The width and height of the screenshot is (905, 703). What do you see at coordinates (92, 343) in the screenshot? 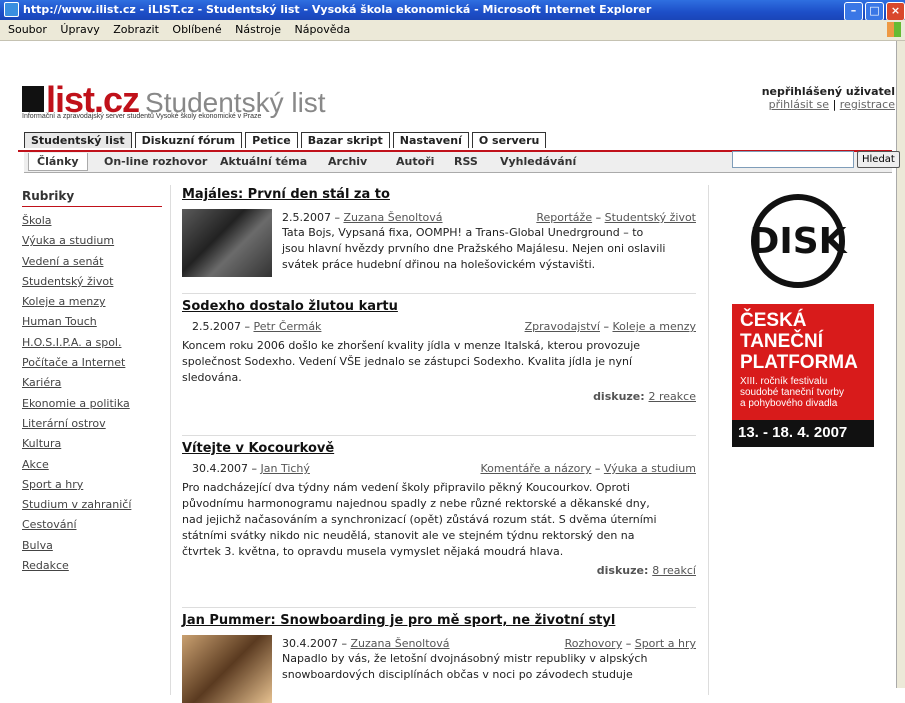
I see `sidebar-item-hosipa: H.O.S.I.P.A. a spol.` at bounding box center [92, 343].